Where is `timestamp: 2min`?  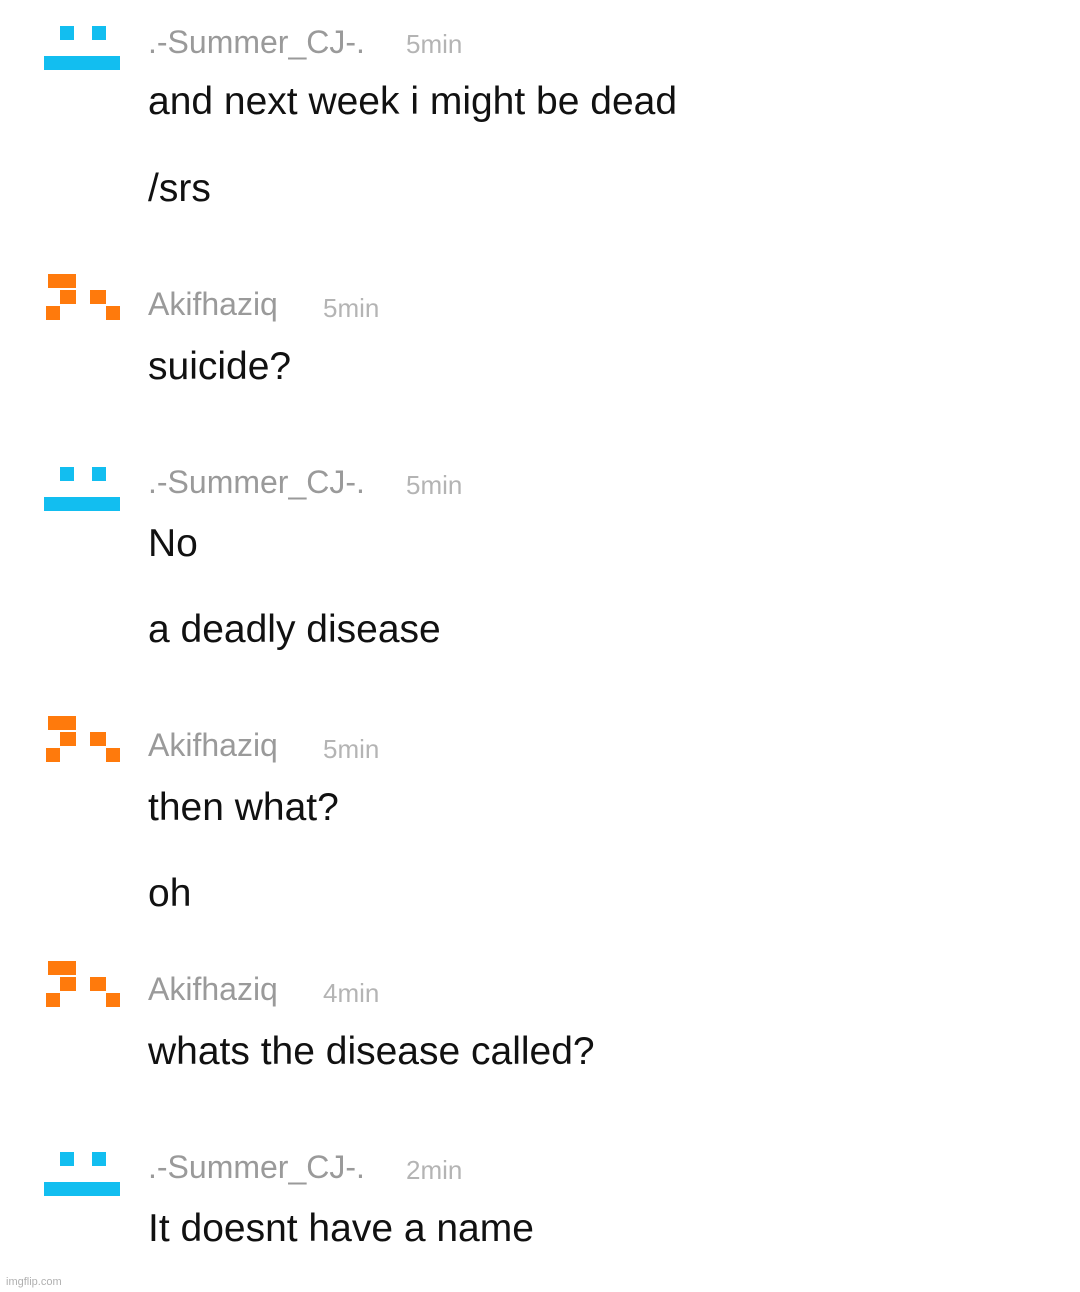 timestamp: 2min is located at coordinates (434, 1170).